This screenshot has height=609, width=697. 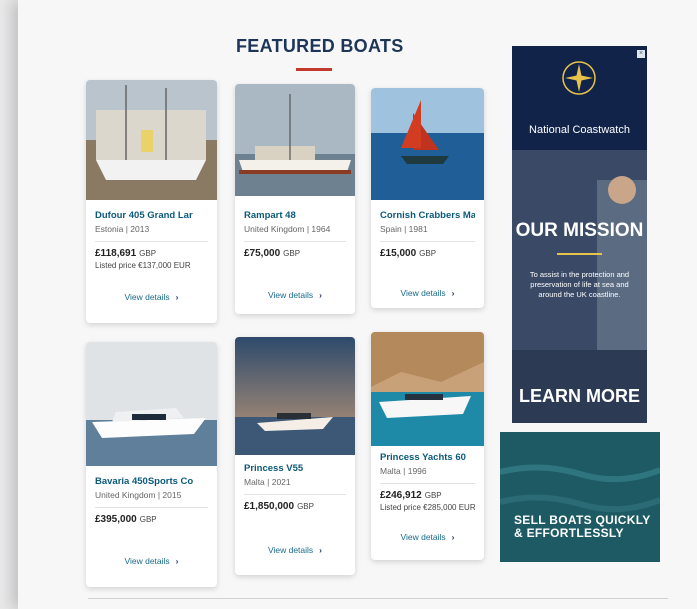 What do you see at coordinates (401, 495) in the screenshot?
I see `boat-price: £246,912` at bounding box center [401, 495].